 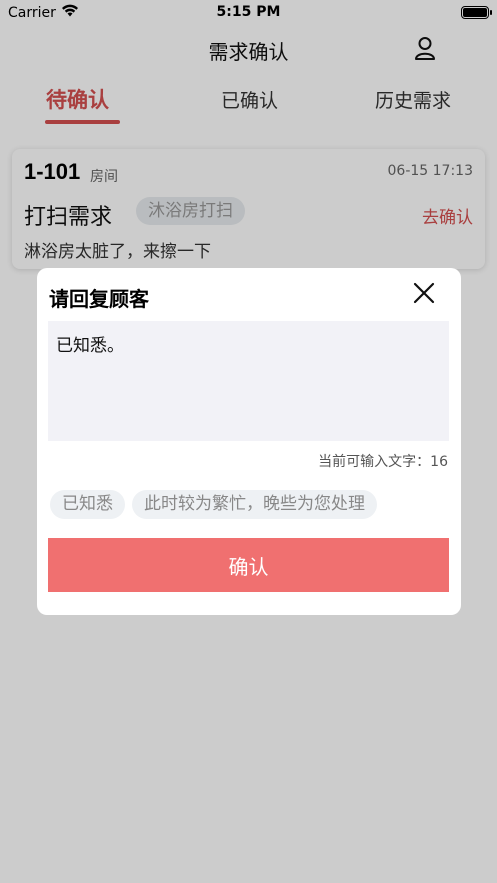 I want to click on quick-reply-chip: 此时较为繁忙，晚些为您处理, so click(x=254, y=504).